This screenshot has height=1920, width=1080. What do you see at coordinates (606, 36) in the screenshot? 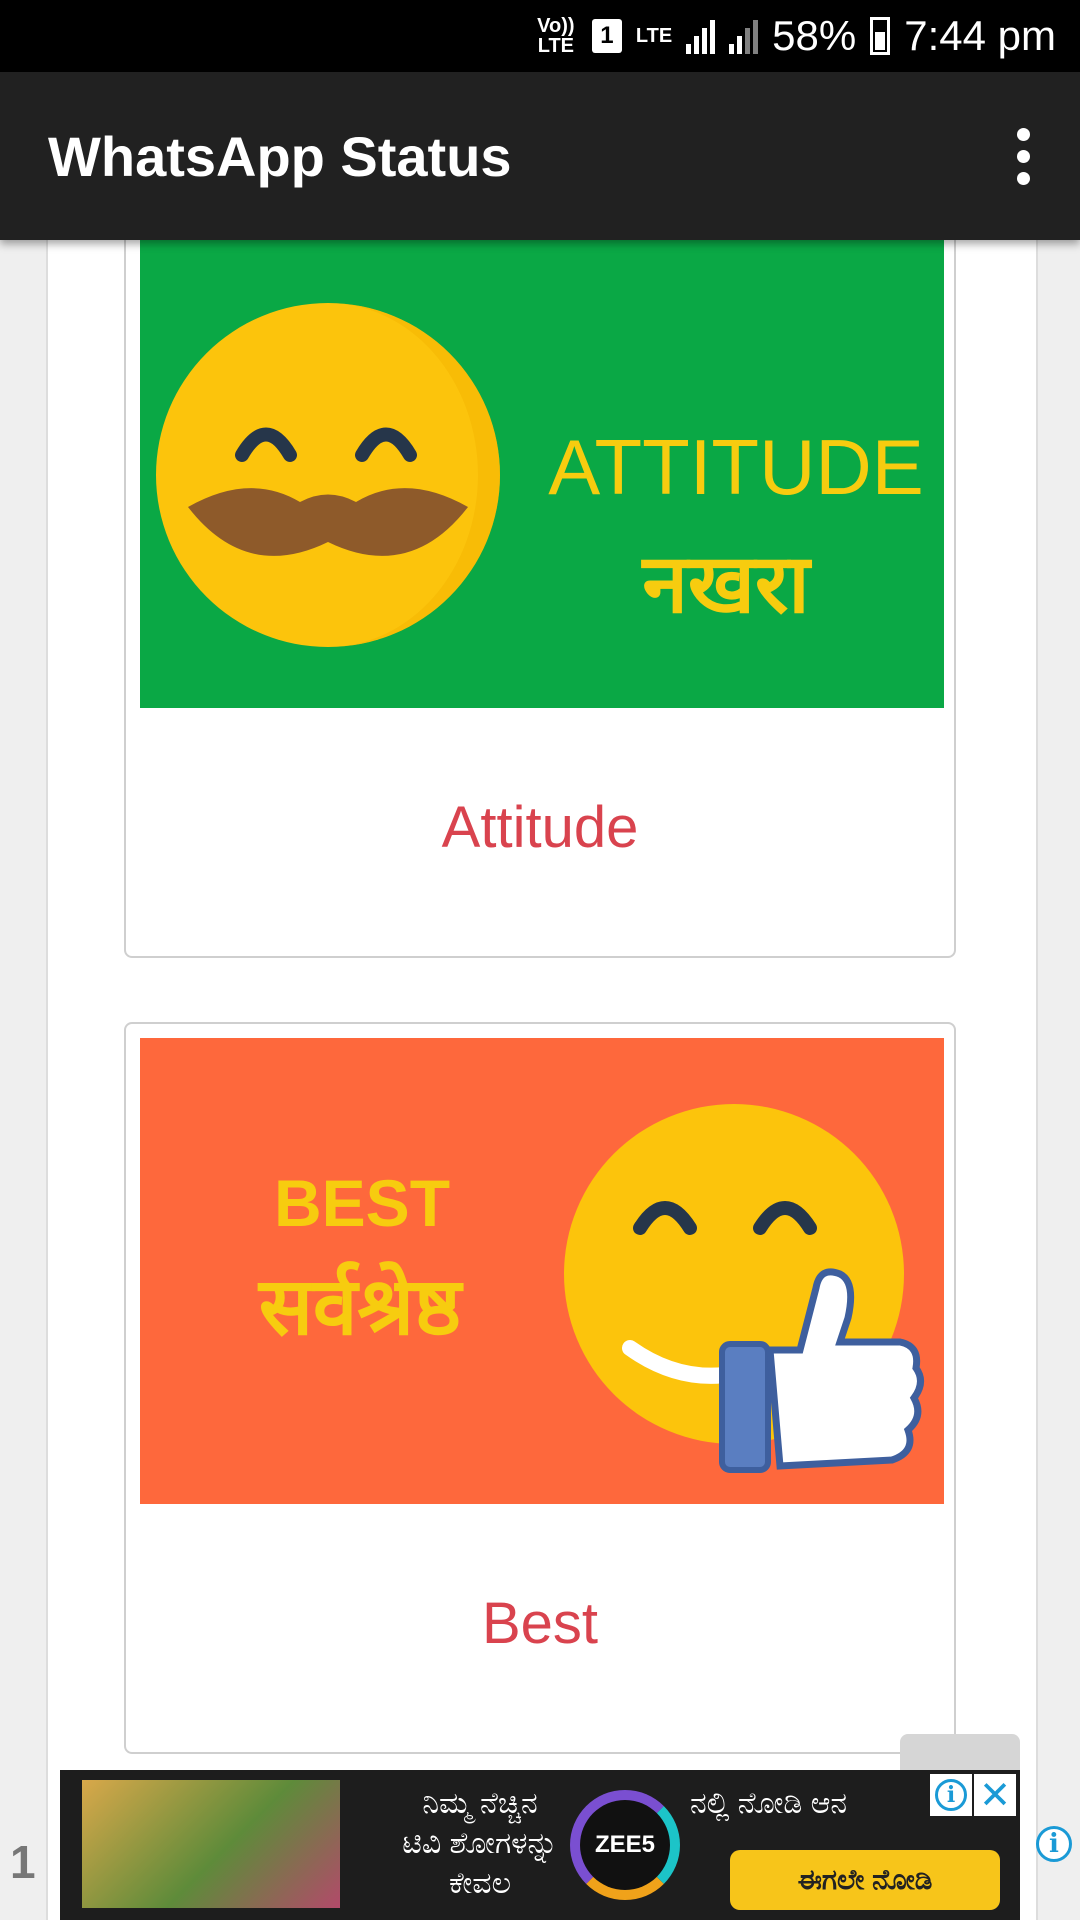
I see `sim-slot-icon: 1` at bounding box center [606, 36].